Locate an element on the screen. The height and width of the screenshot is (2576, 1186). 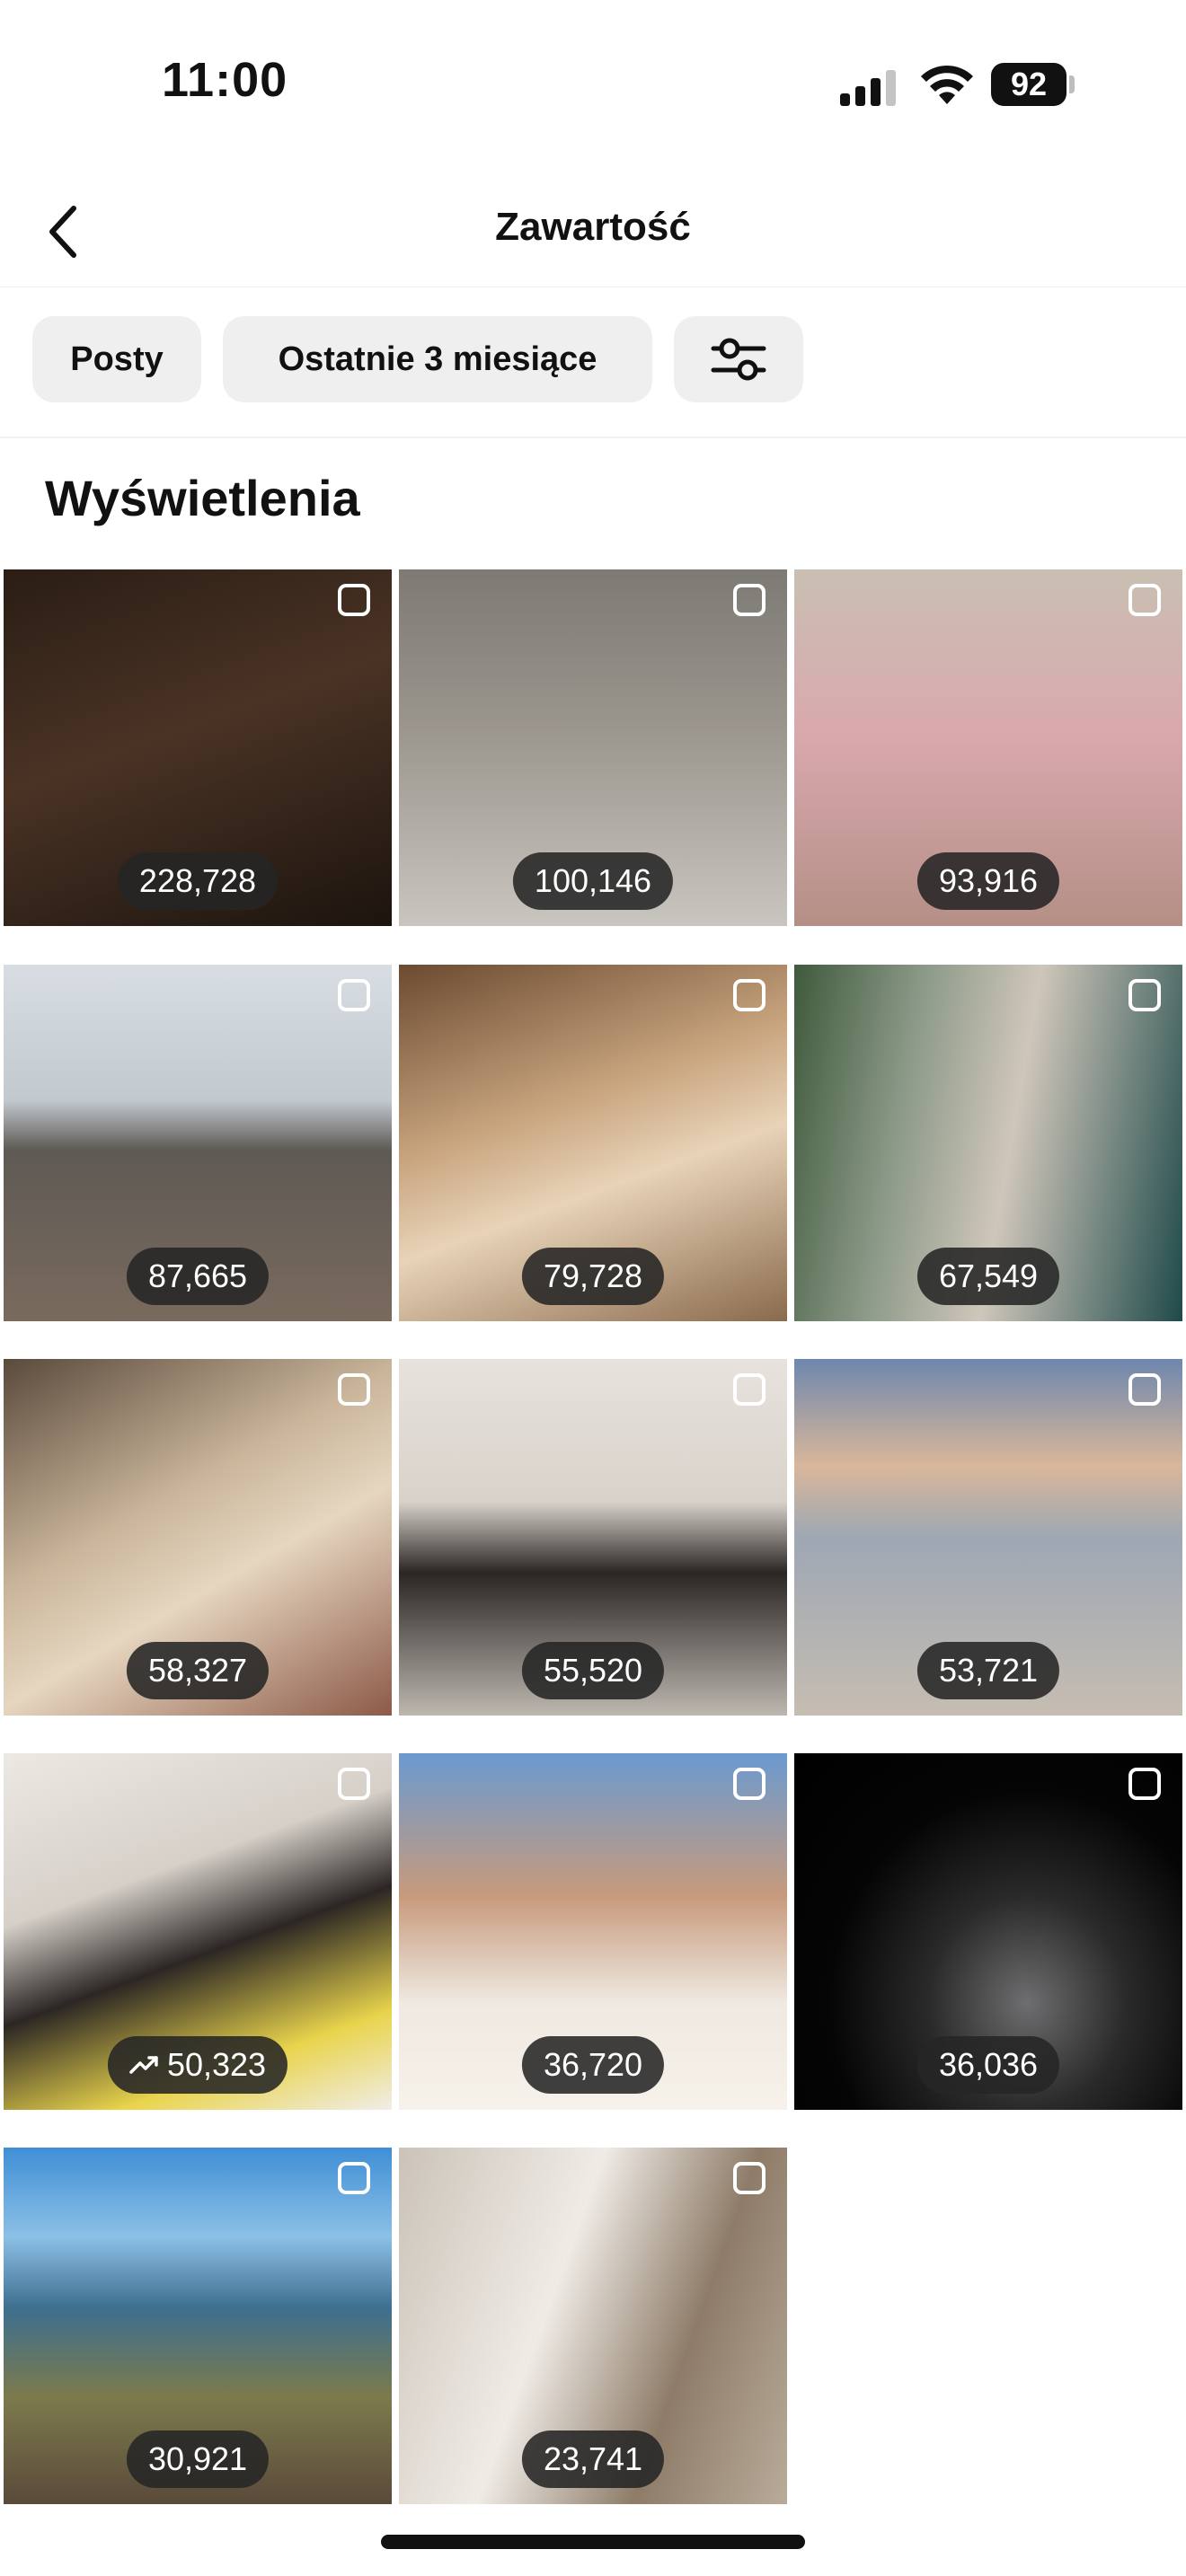
section-title: Wyświetlenia is located at coordinates (202, 498).